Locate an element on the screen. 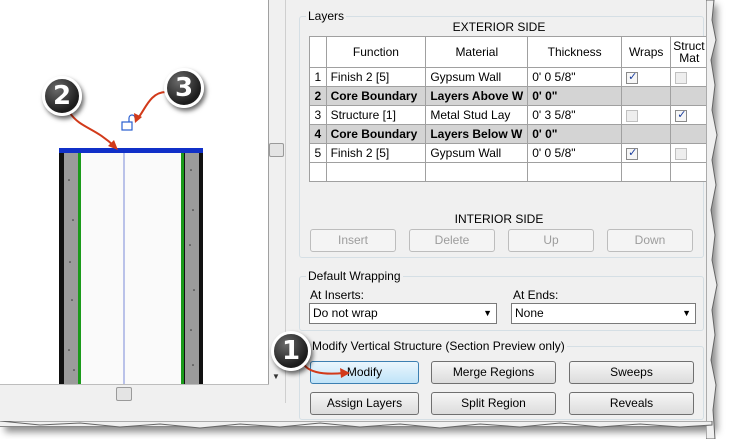 The image size is (729, 439). structure-right-edge is located at coordinates (182, 268).